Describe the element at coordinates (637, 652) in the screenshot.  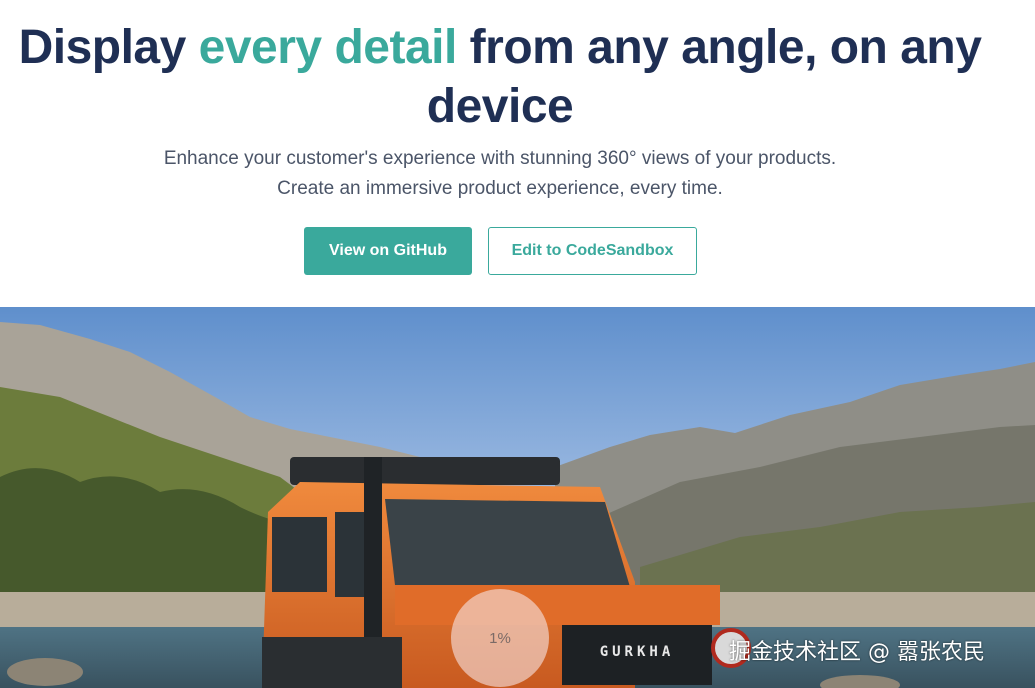
I see `vehicle-plate-text: GURKHA` at that location.